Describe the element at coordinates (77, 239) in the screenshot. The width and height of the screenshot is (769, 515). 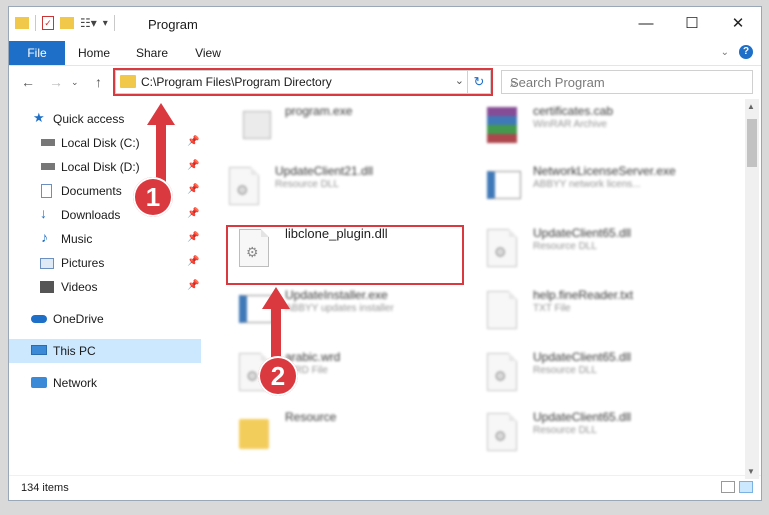
I see `sidebar-item-label: Music` at that location.